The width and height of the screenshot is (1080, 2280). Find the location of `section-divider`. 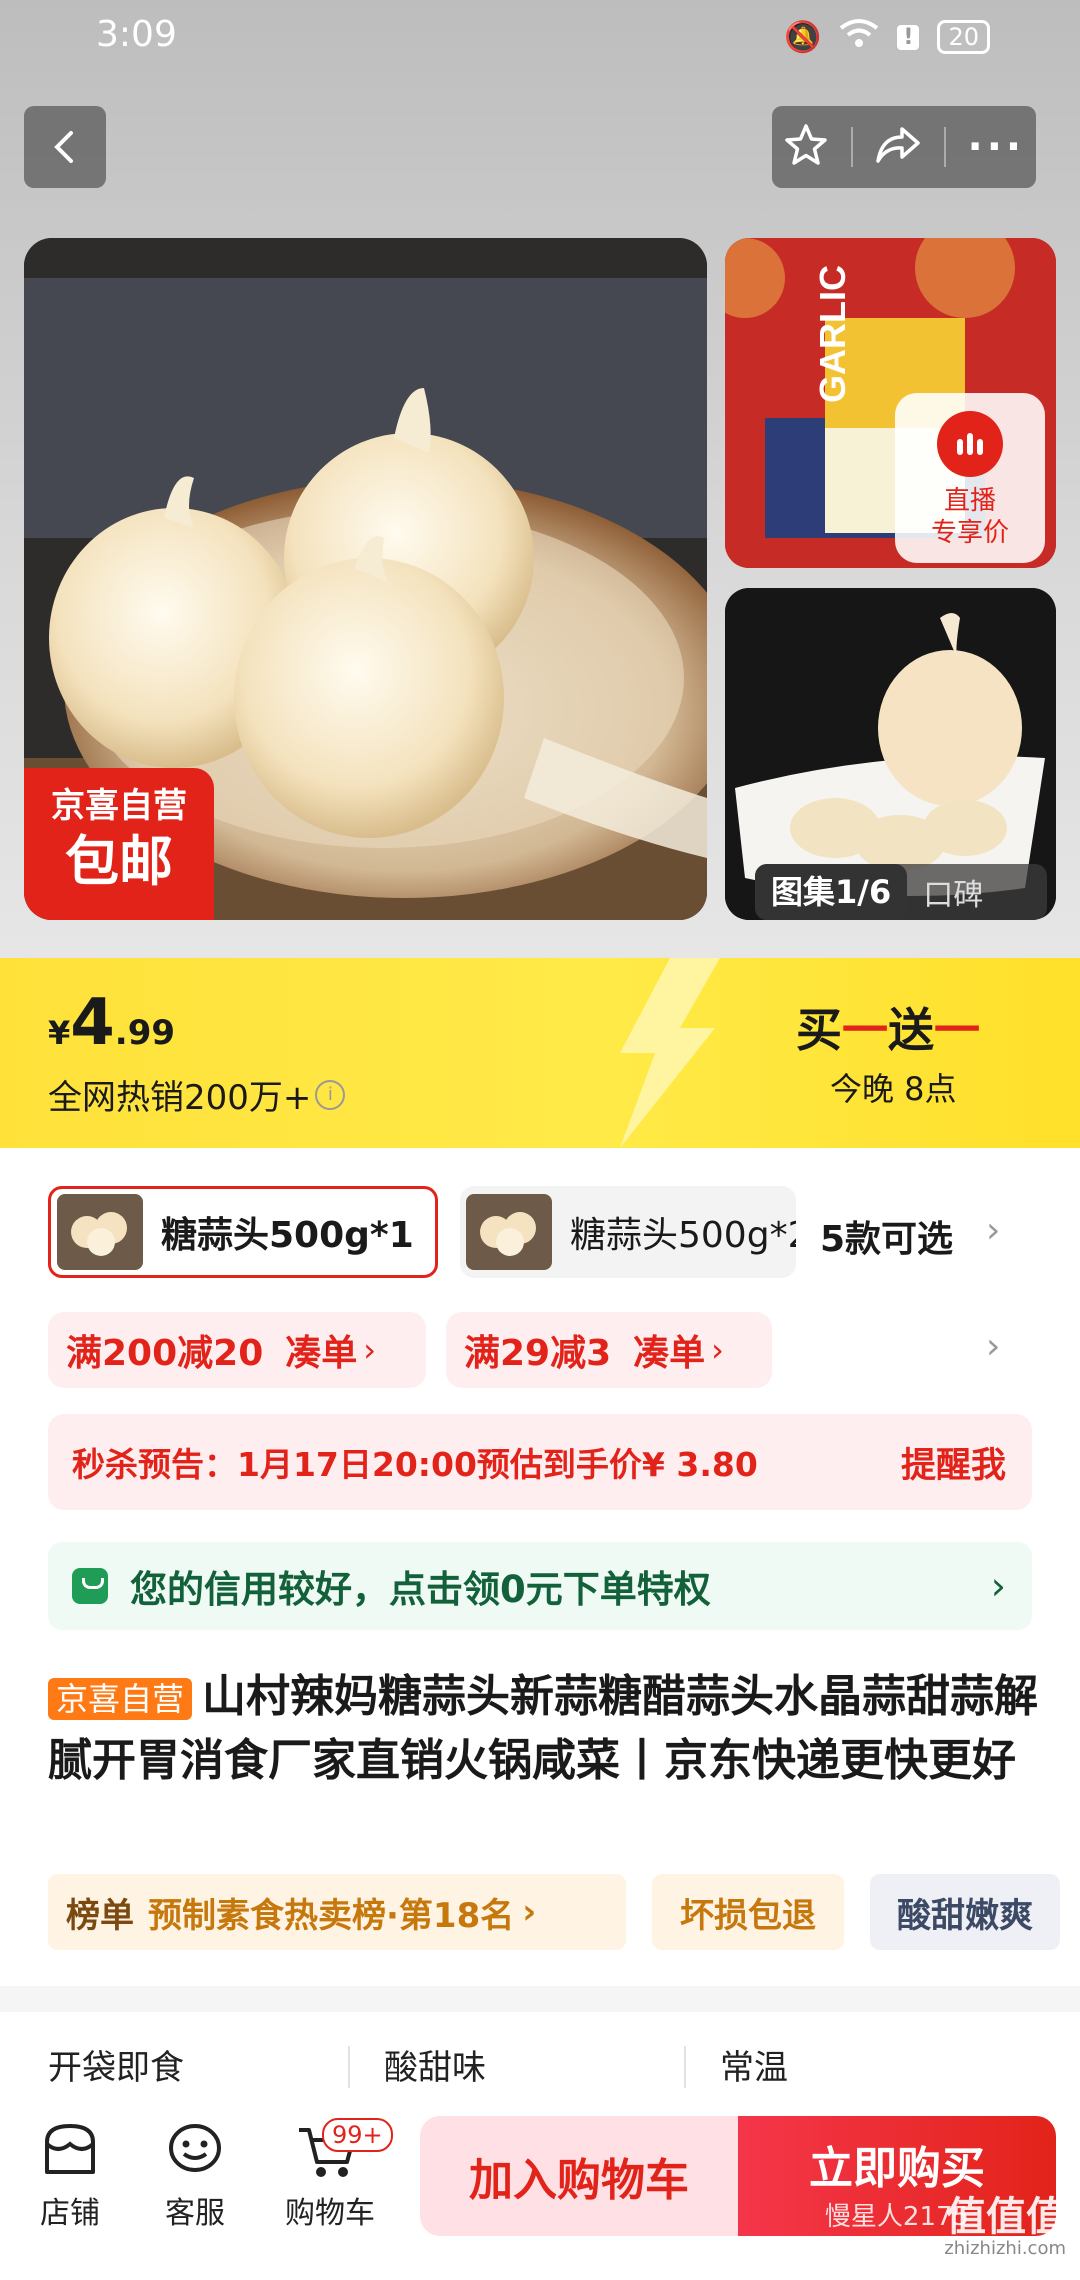

section-divider is located at coordinates (540, 1999).